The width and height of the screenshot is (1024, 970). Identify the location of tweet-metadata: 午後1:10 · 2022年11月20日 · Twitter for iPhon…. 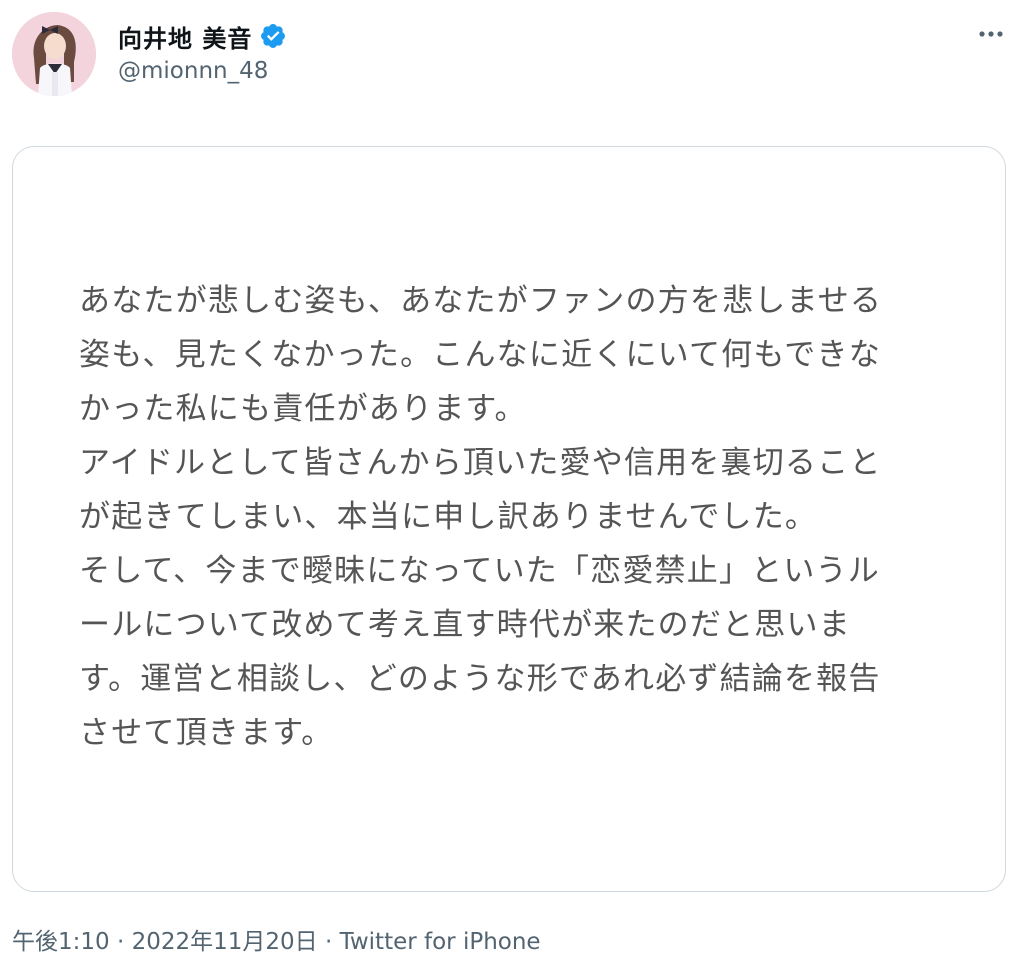
(276, 939).